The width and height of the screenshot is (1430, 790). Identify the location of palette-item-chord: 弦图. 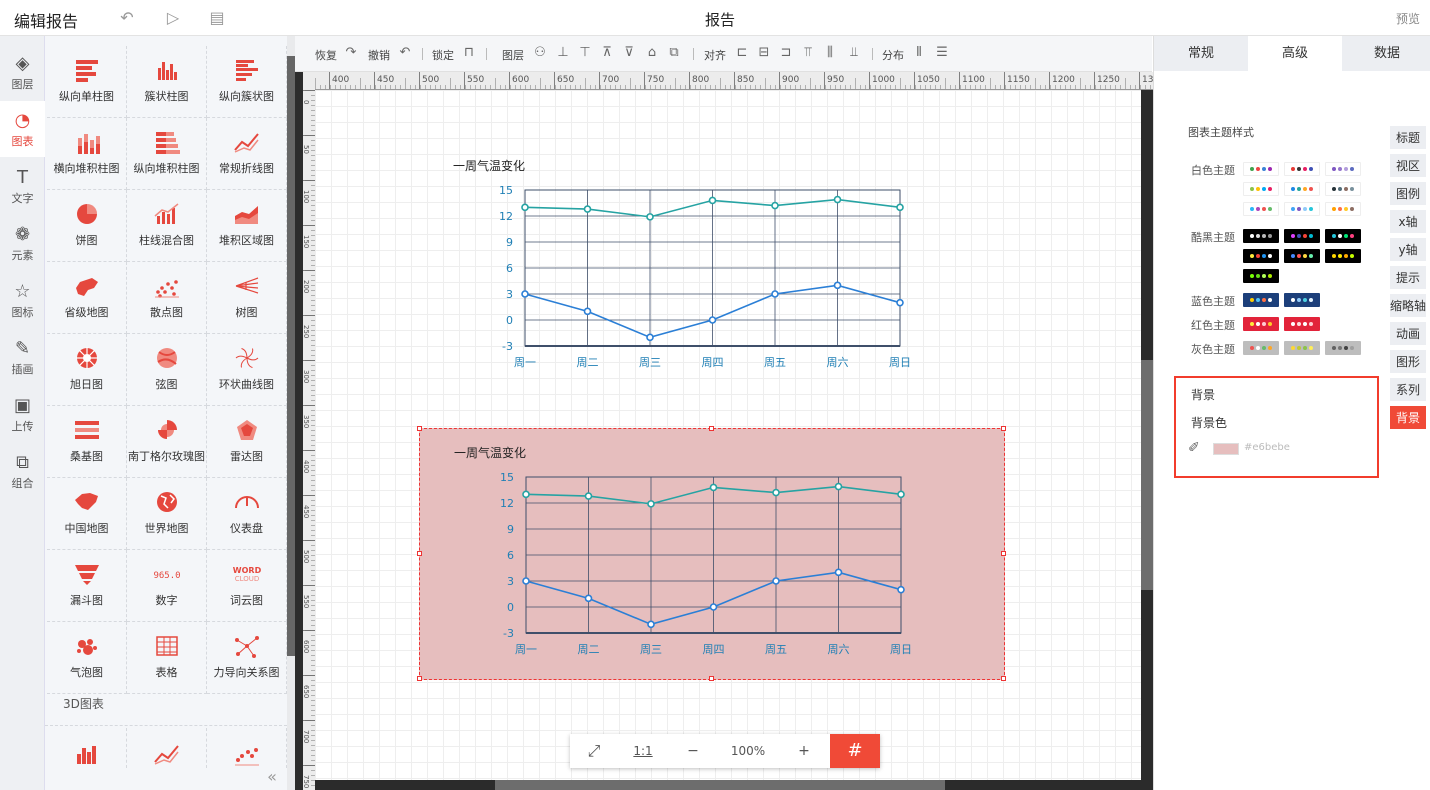
(167, 370).